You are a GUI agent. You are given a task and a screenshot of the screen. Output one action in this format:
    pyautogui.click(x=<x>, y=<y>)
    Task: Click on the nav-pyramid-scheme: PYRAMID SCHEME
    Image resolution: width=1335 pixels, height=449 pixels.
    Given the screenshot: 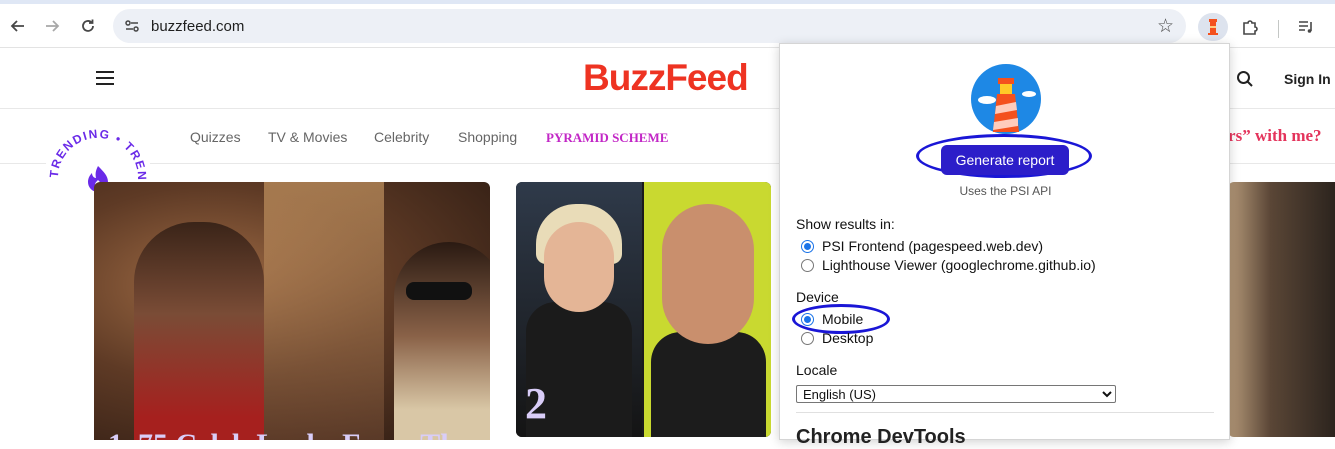 What is the action you would take?
    pyautogui.click(x=607, y=138)
    